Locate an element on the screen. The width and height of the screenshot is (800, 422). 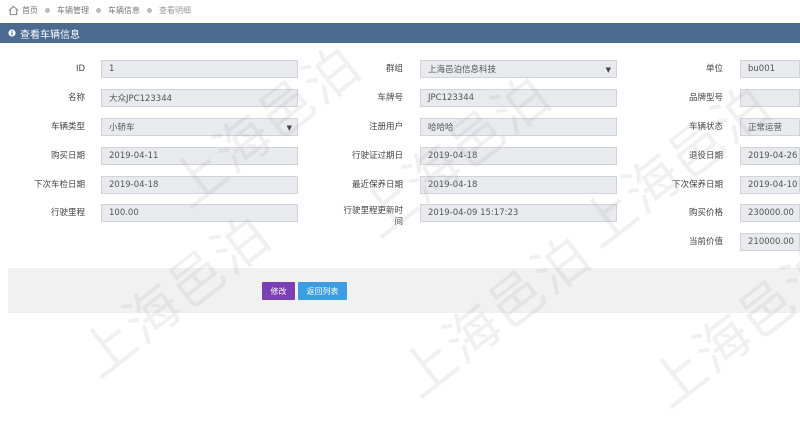
current-value-field: 210000.00 is located at coordinates (770, 242).